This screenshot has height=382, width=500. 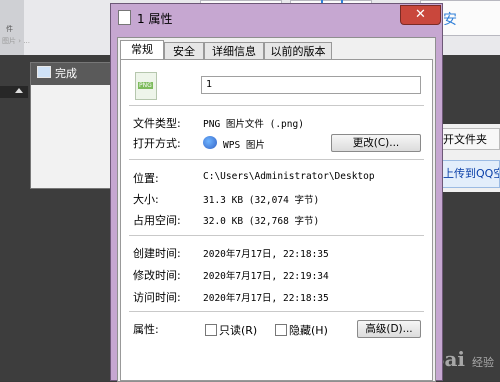 What do you see at coordinates (76, 74) in the screenshot?
I see `done-window-title: 完成` at bounding box center [76, 74].